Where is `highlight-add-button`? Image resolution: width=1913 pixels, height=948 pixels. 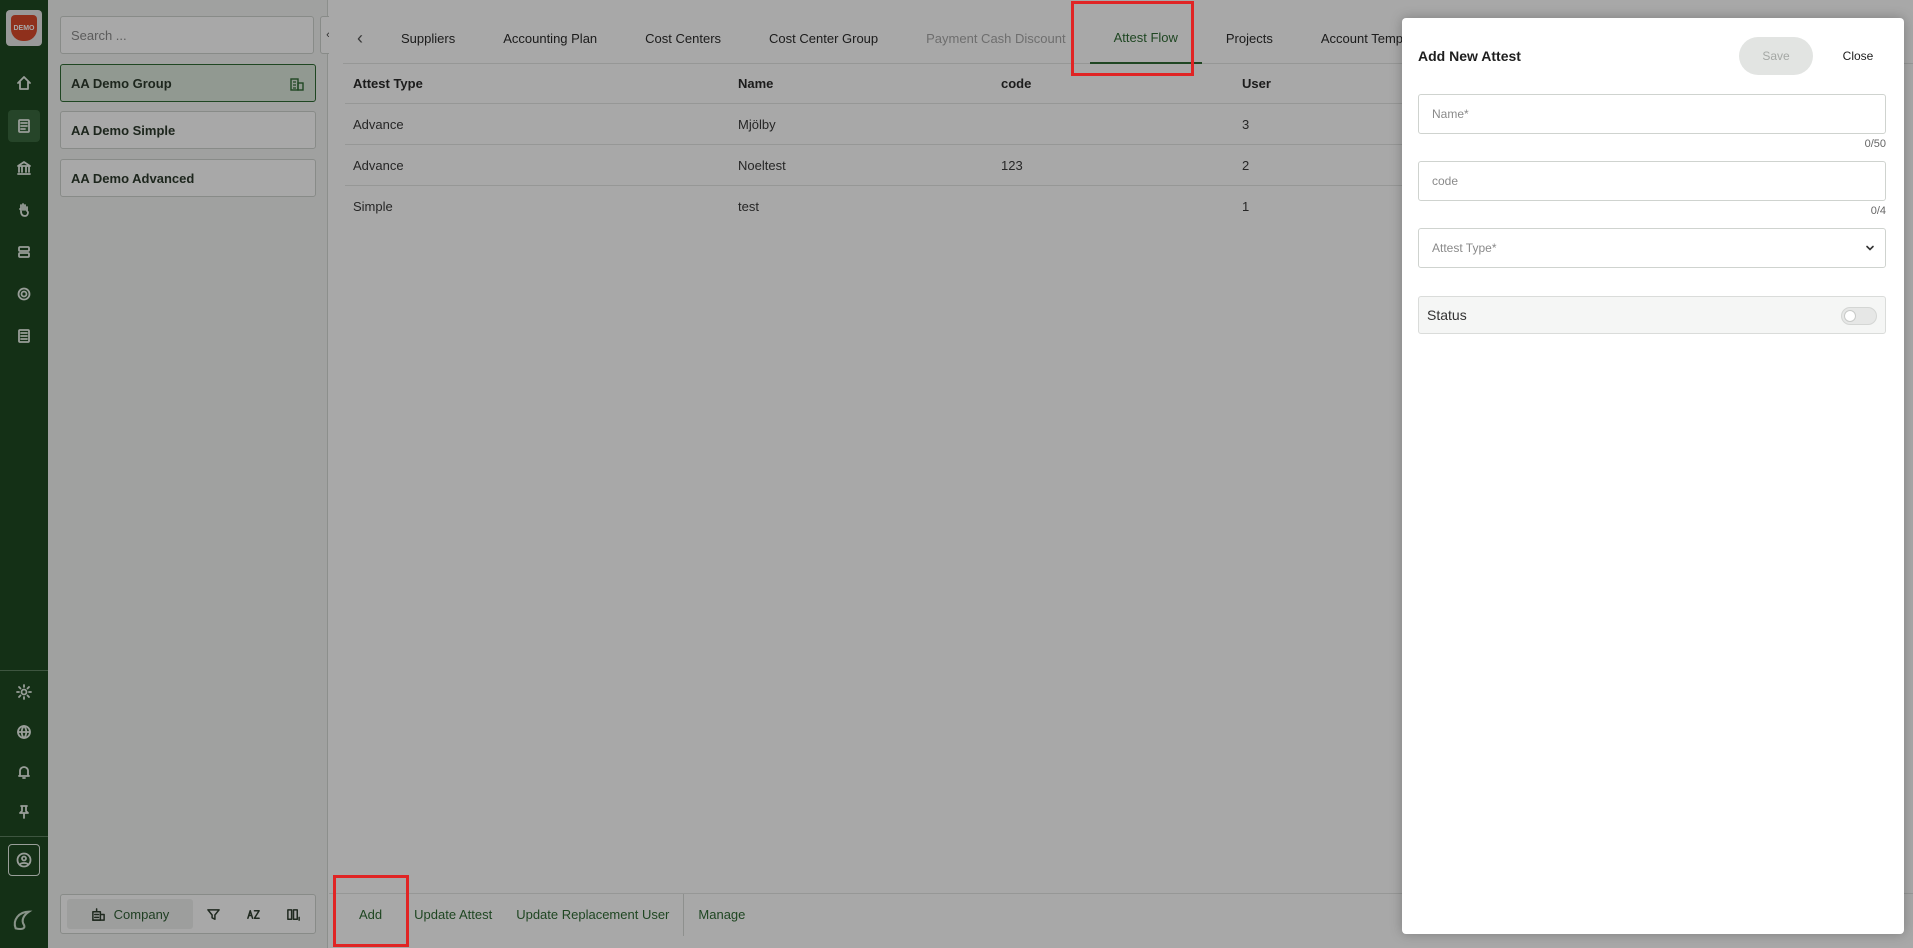
highlight-add-button is located at coordinates (371, 911).